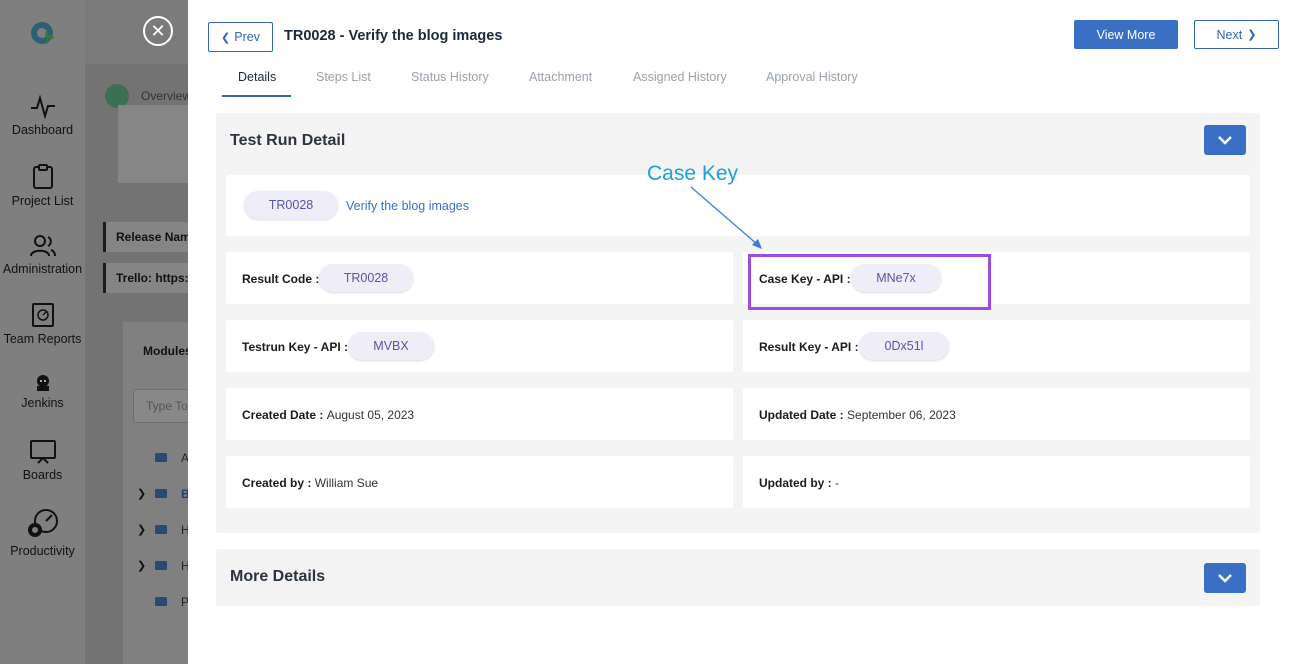 The height and width of the screenshot is (664, 1299). What do you see at coordinates (42, 523) in the screenshot?
I see `productivity-icon` at bounding box center [42, 523].